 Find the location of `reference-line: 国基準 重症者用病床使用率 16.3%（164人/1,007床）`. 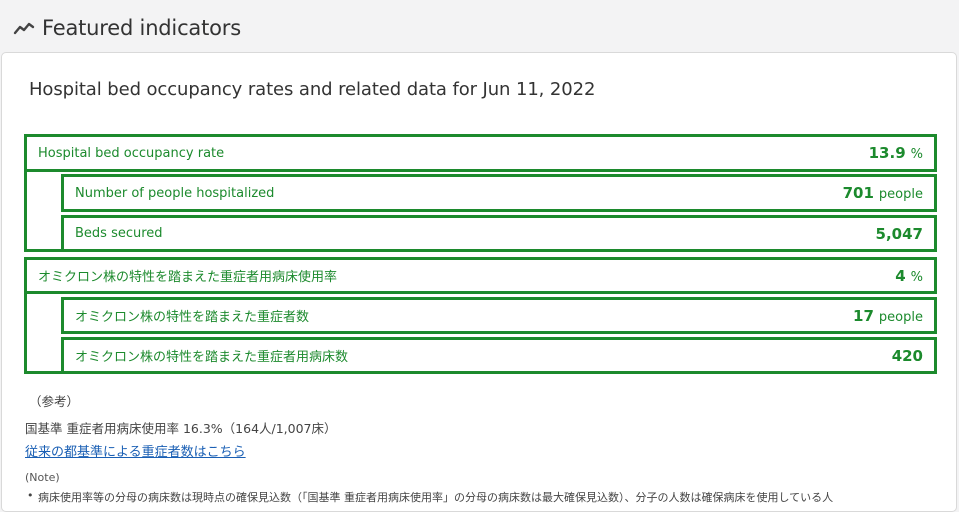

reference-line: 国基準 重症者用病床使用率 16.3%（164人/1,007床） is located at coordinates (181, 428).